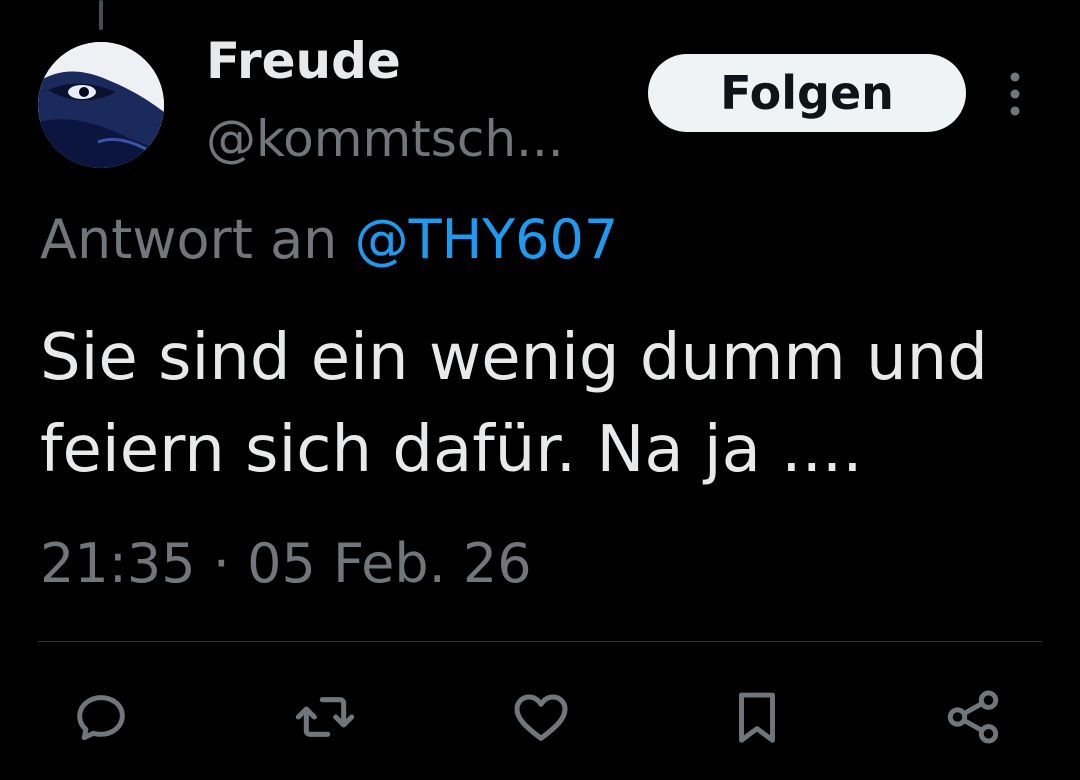 This screenshot has width=1080, height=780. Describe the element at coordinates (286, 563) in the screenshot. I see `tweet-timestamp: 21:35 · 05 Feb. 26` at that location.